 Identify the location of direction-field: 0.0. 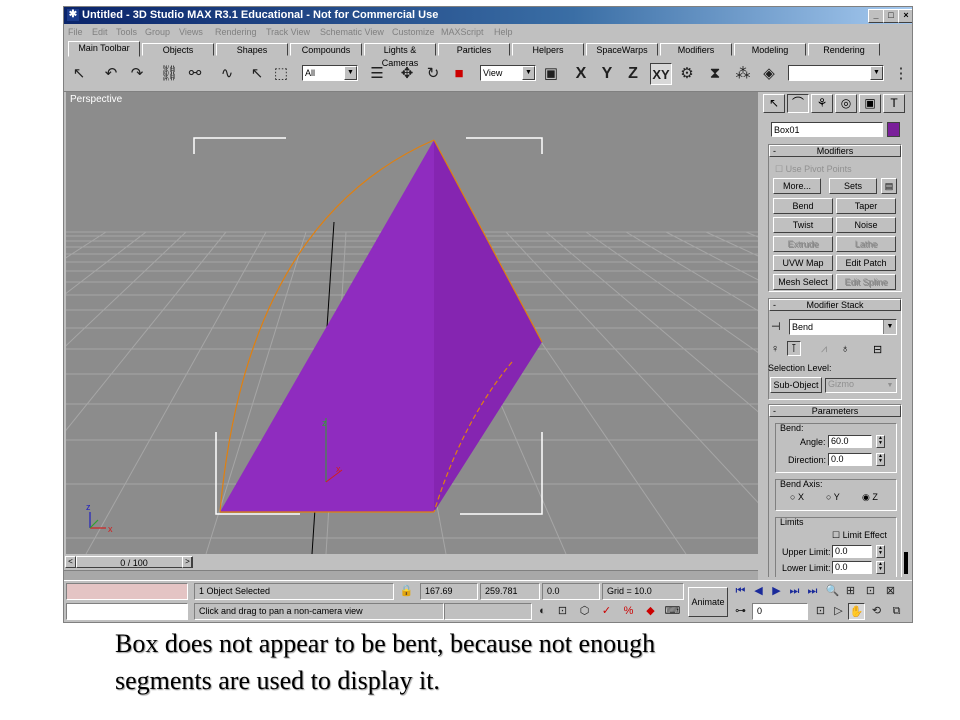
(850, 459).